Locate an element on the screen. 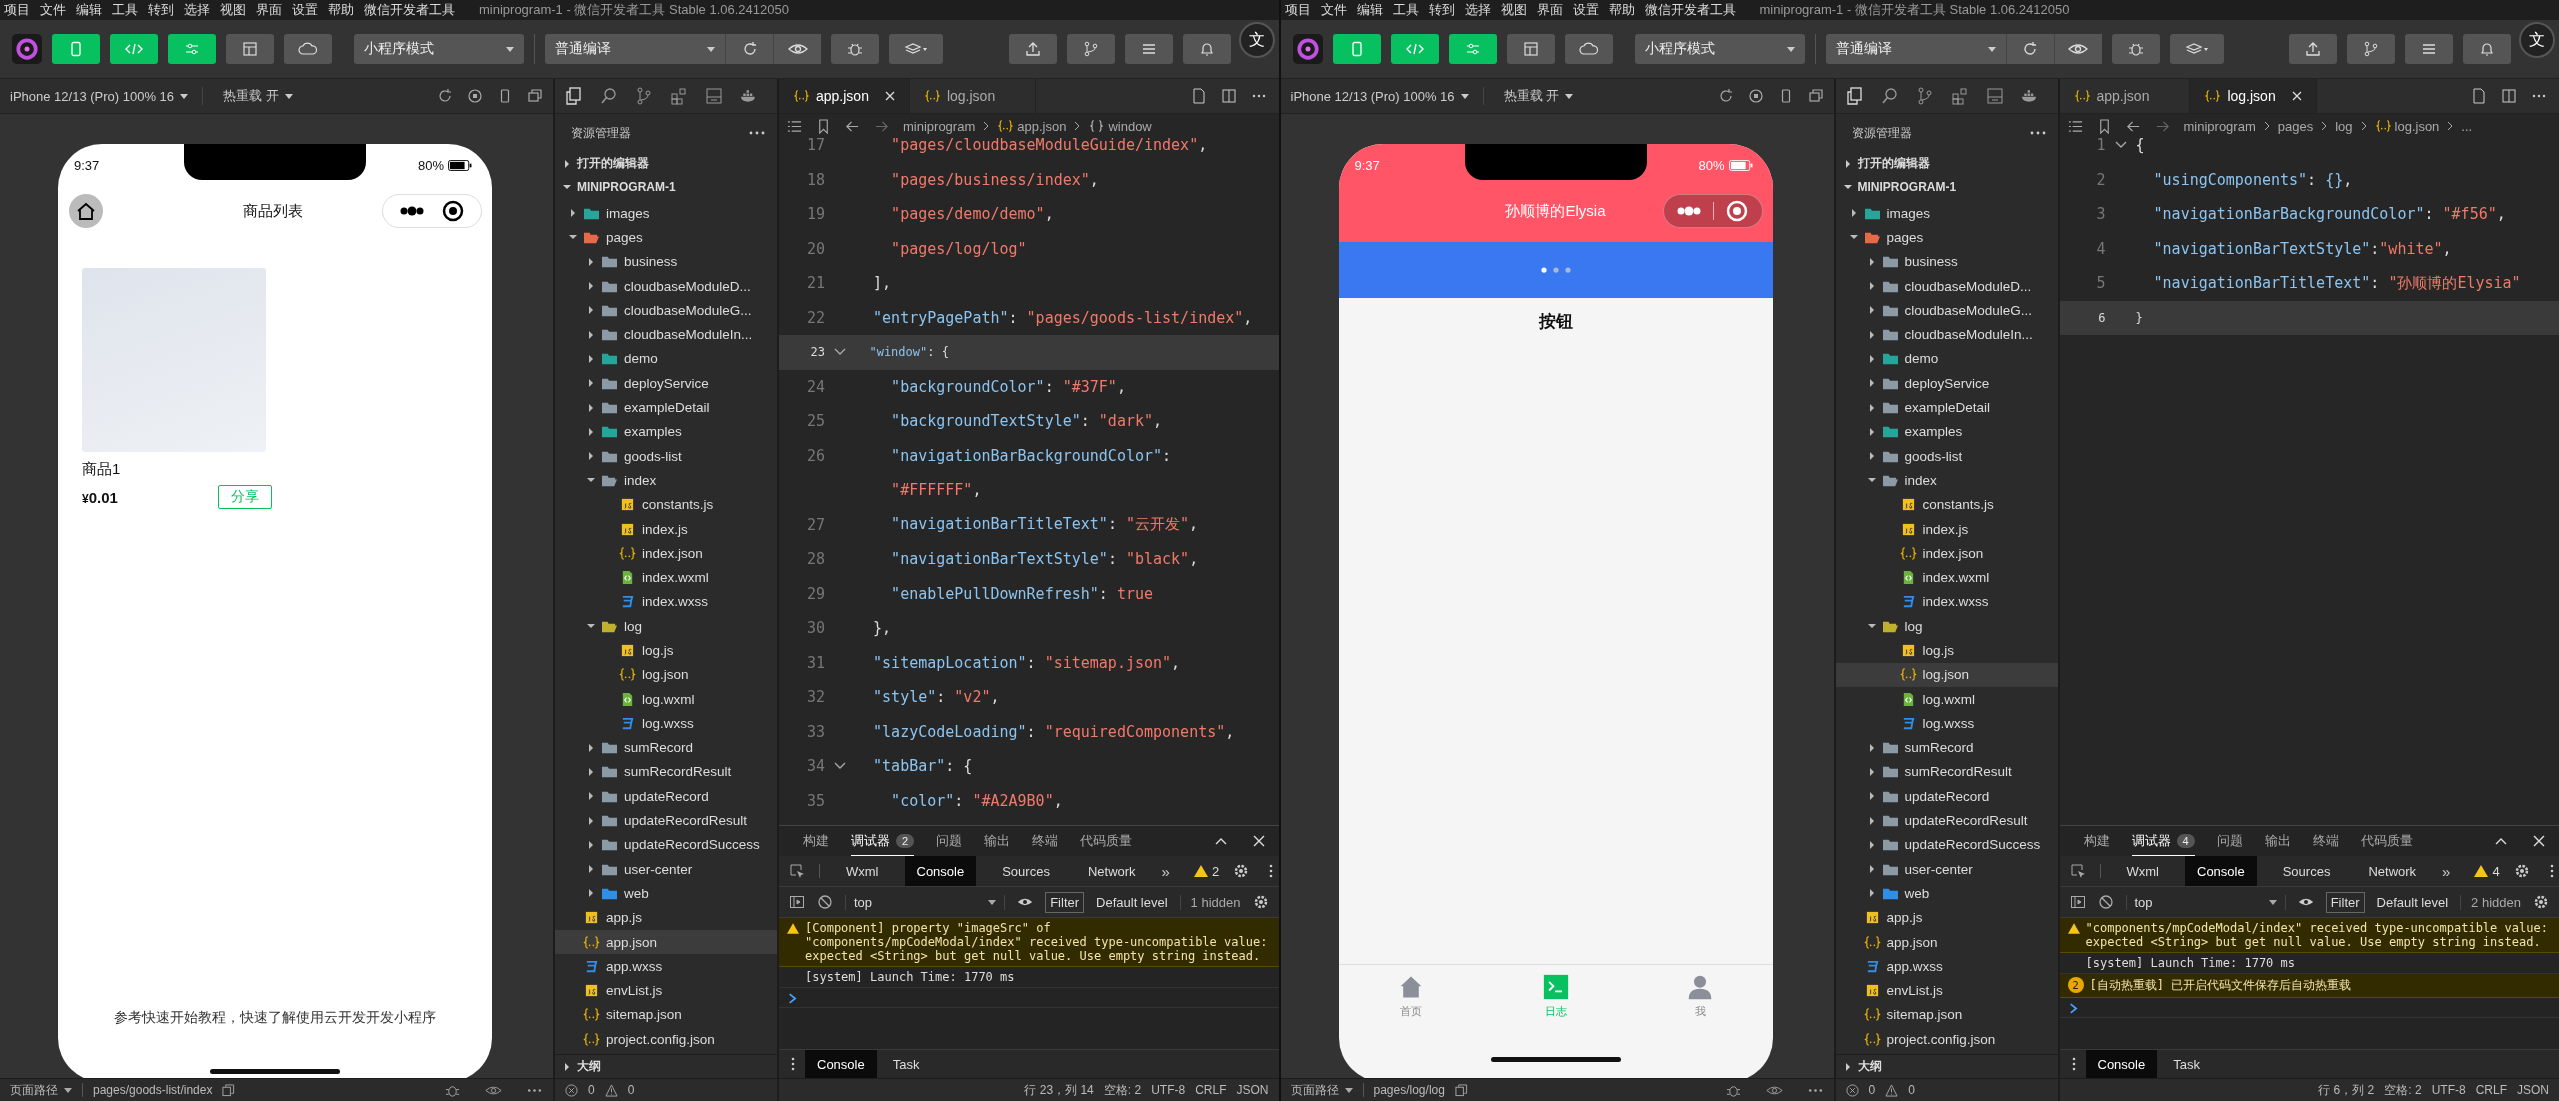 Image resolution: width=2559 pixels, height=1101 pixels. file-tree-item: pages is located at coordinates (1946, 237).